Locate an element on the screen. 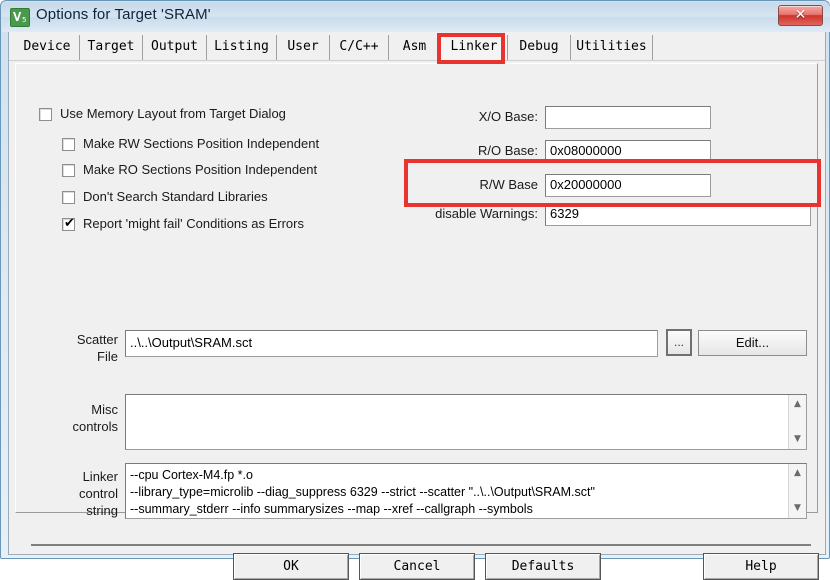 This screenshot has height=580, width=830. checkbox-label: Use Memory Layout from Target Dialog is located at coordinates (173, 113).